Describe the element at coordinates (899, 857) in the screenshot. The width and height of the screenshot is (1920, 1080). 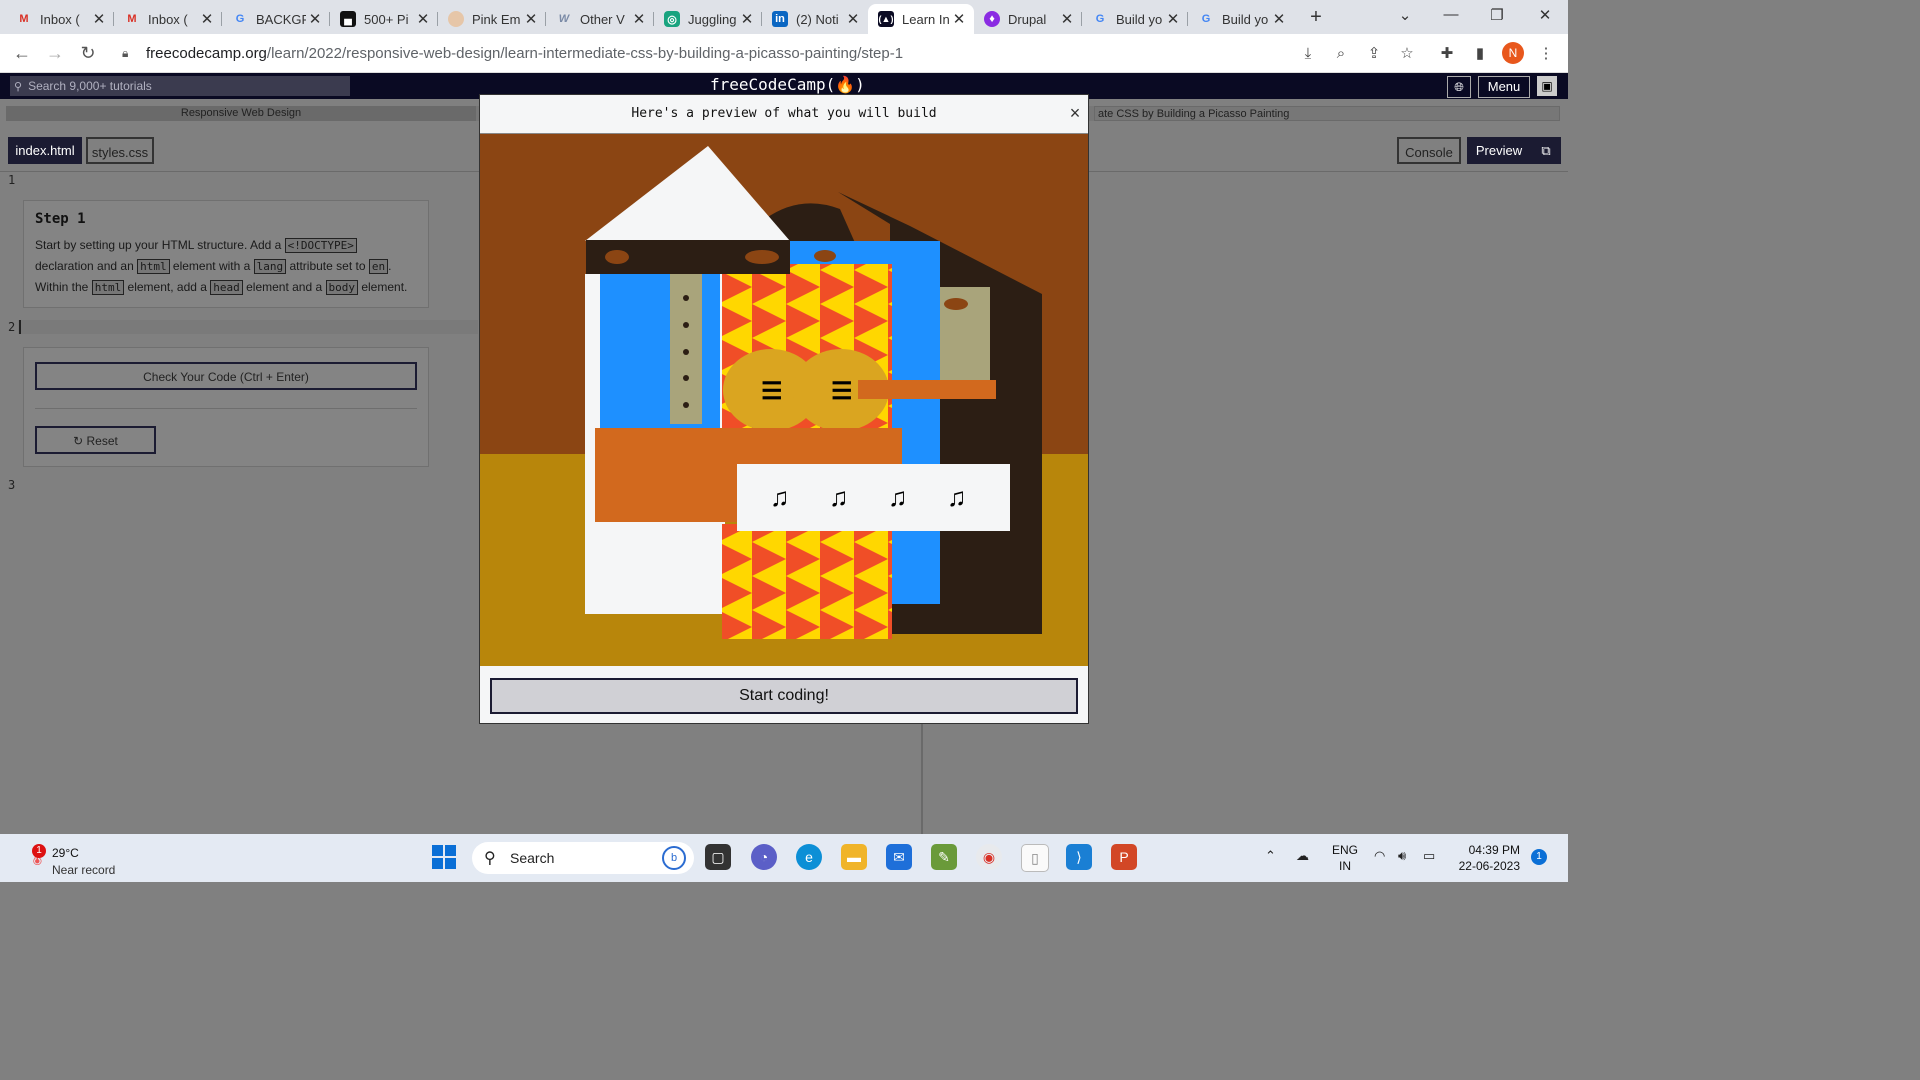
I see `mail-icon: ✉` at that location.